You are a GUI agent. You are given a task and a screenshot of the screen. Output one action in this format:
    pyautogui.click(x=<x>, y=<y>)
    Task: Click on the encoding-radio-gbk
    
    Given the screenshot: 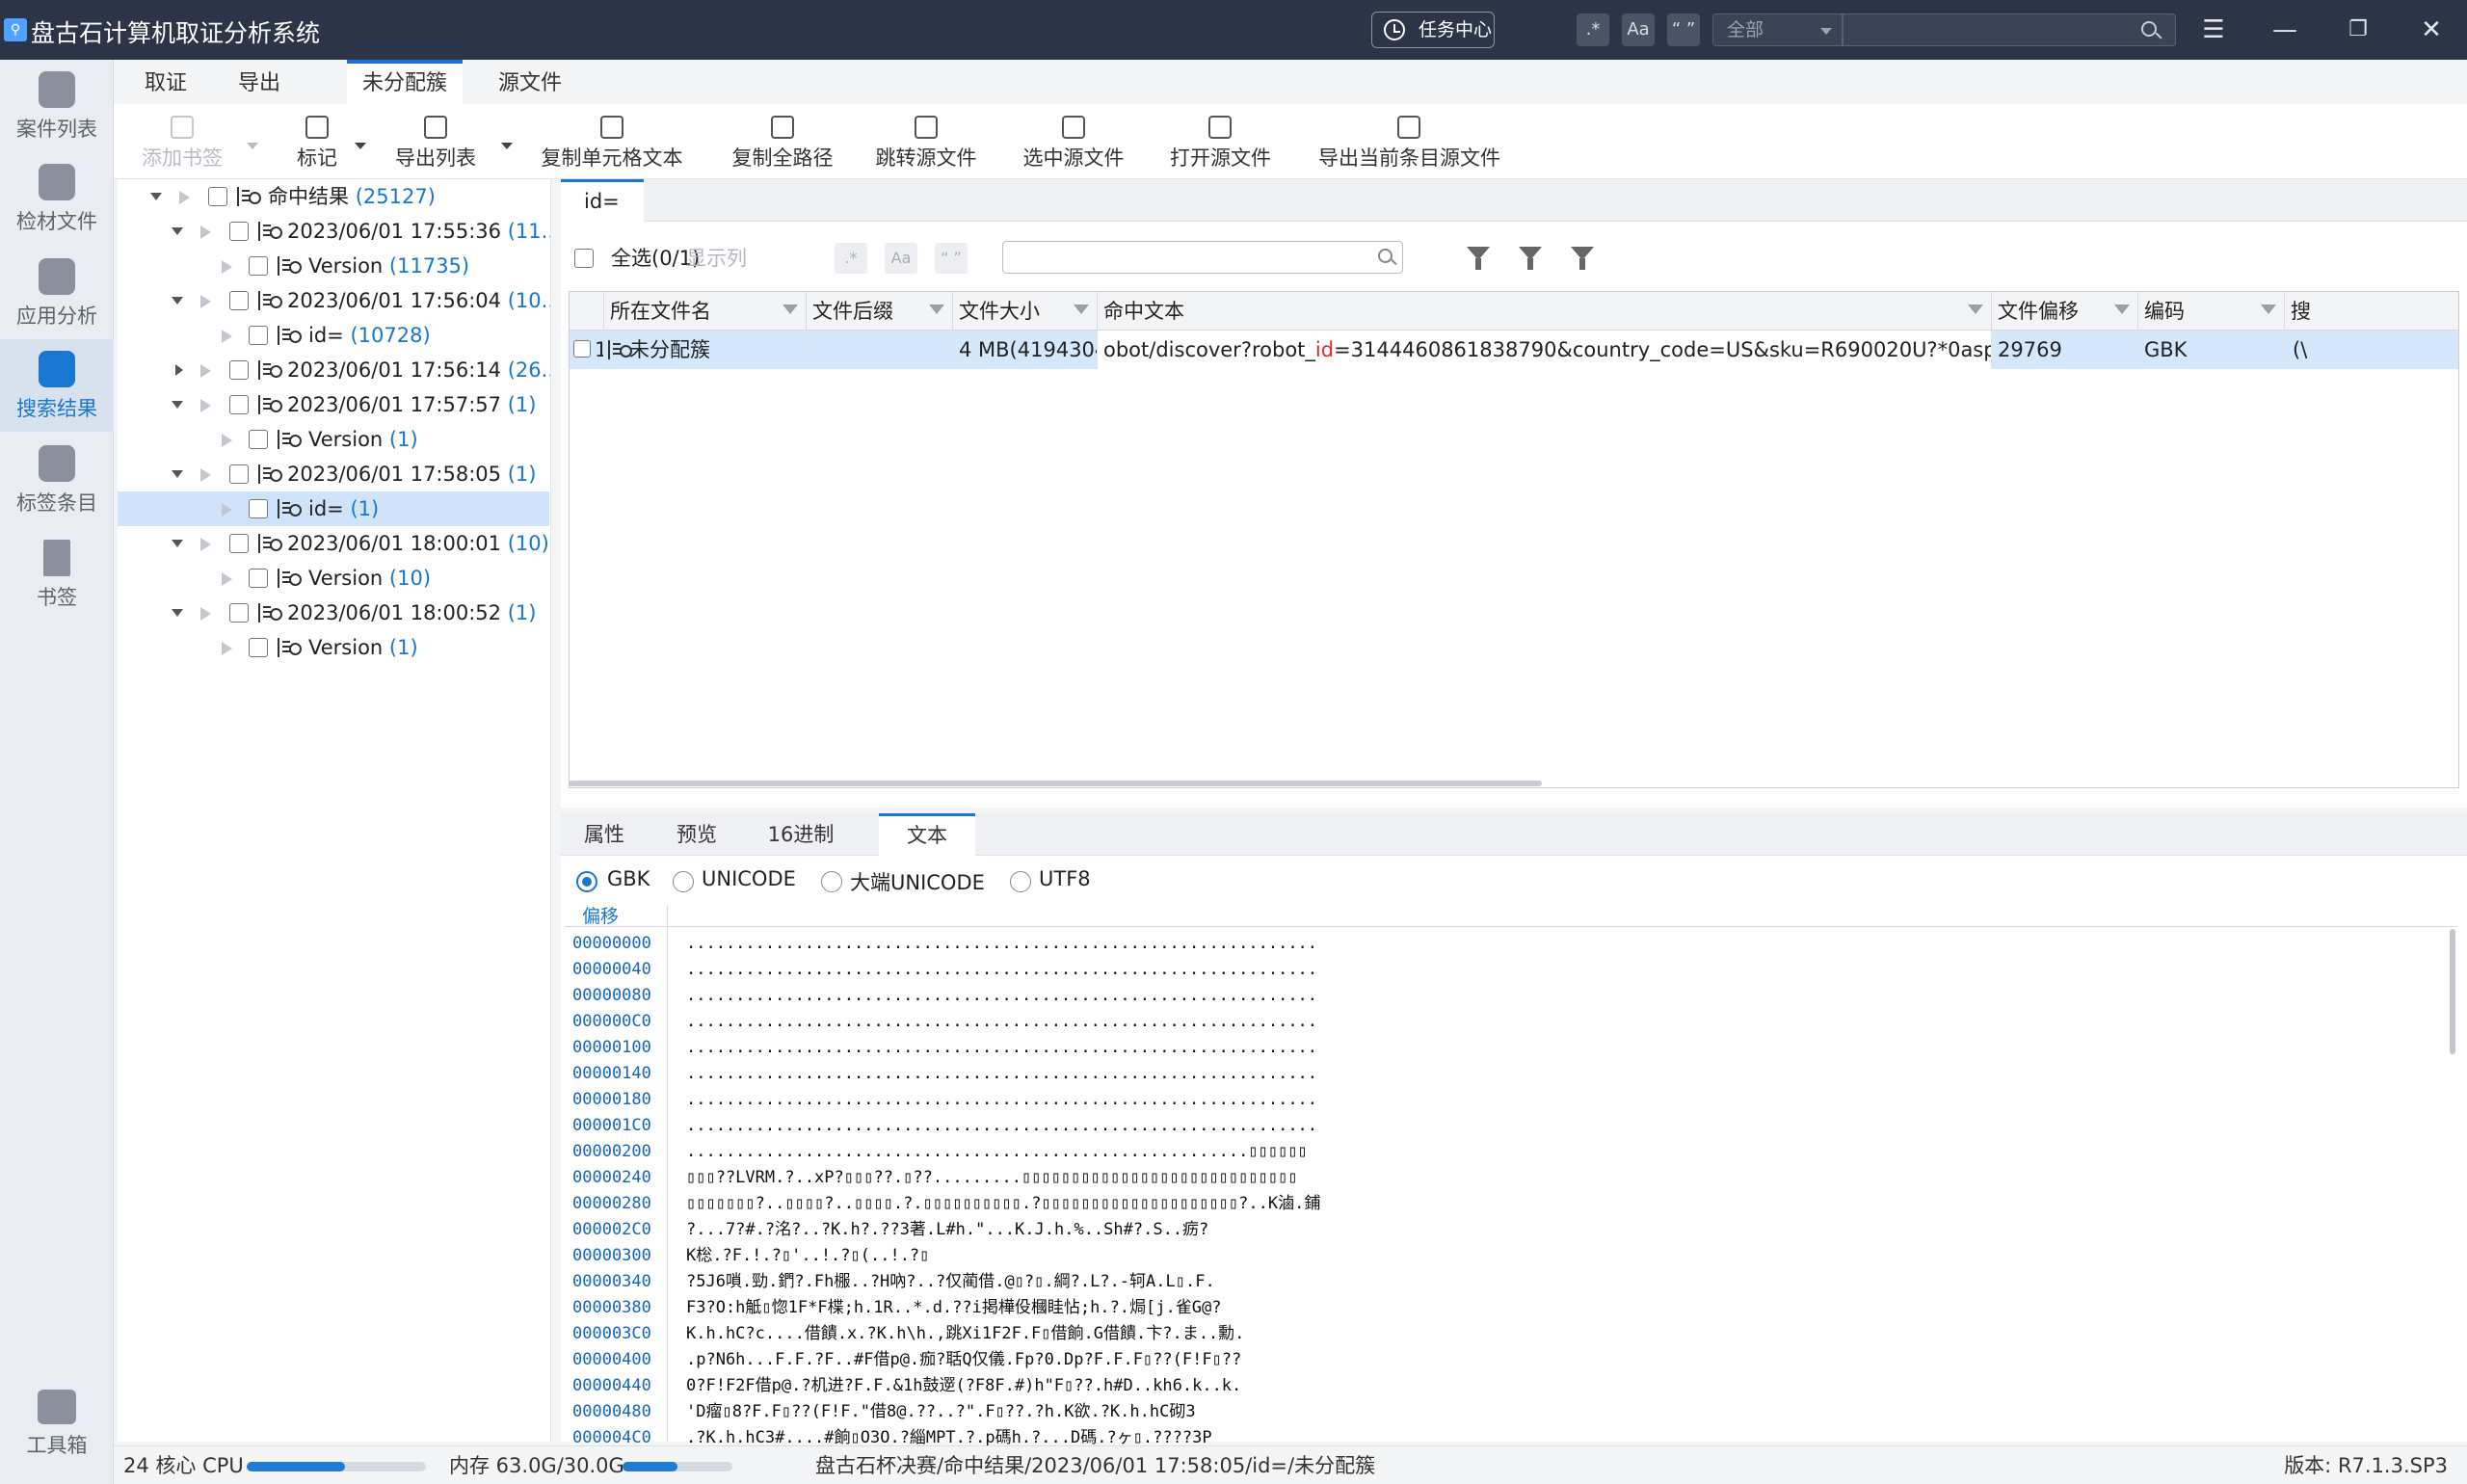 What is the action you would take?
    pyautogui.click(x=586, y=881)
    